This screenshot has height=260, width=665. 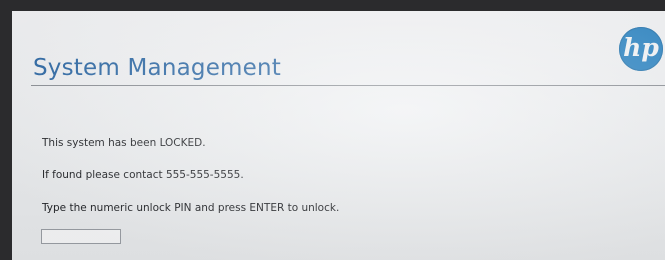 I want to click on hp-logo-icon: hp, so click(x=641, y=49).